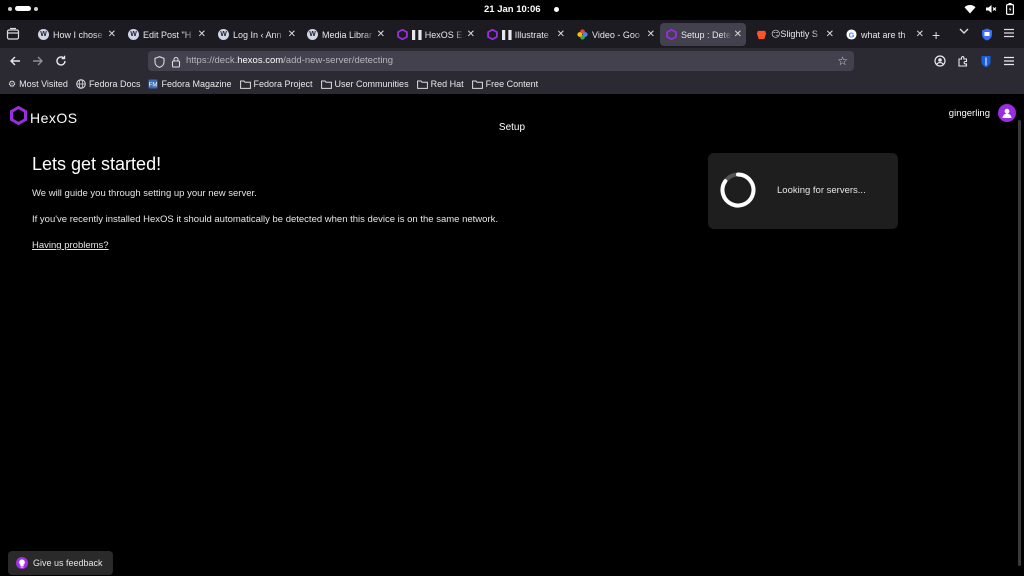  I want to click on bookmark-fedora-docs: Fedora Docs, so click(108, 84).